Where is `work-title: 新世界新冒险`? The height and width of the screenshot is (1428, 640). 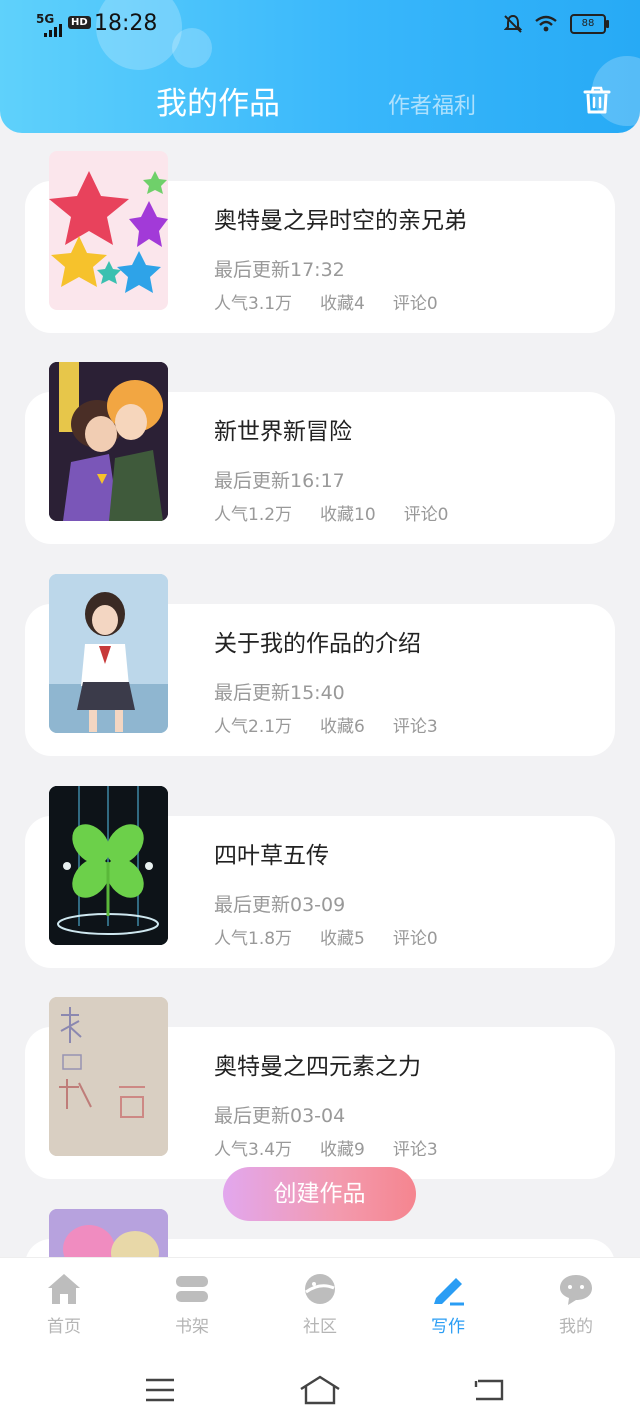 work-title: 新世界新冒险 is located at coordinates (283, 432).